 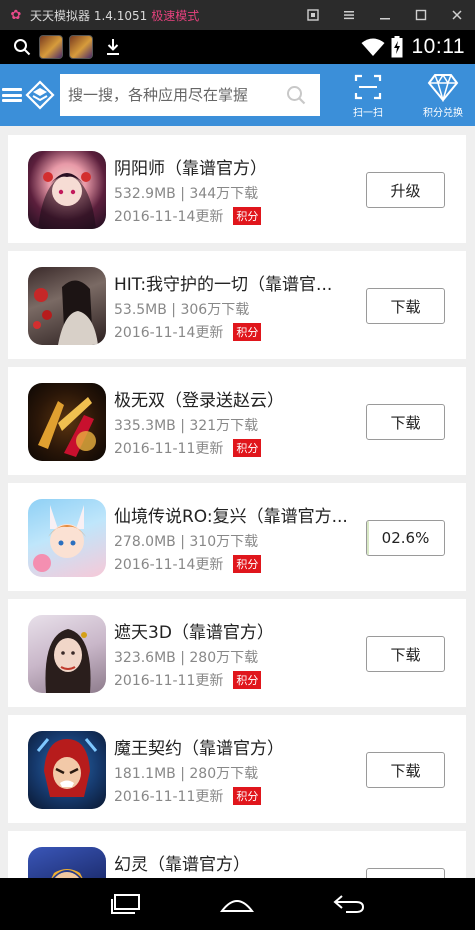 What do you see at coordinates (199, 749) in the screenshot?
I see `app-name: 魔王契约（靠谱官方）` at bounding box center [199, 749].